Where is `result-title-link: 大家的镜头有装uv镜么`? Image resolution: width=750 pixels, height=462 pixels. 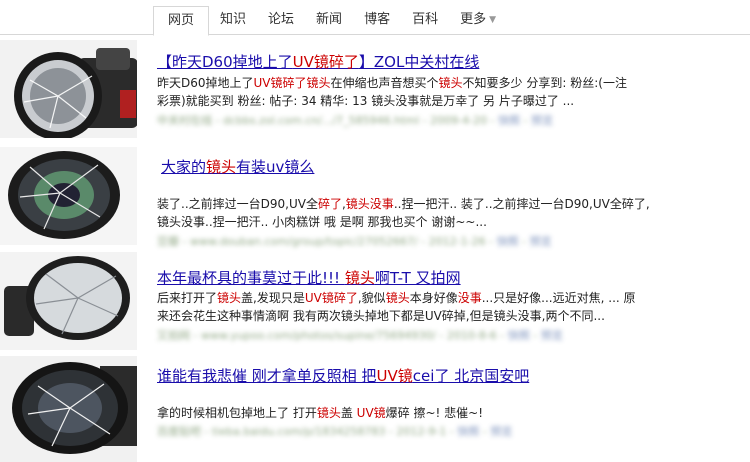 result-title-link: 大家的镜头有装uv镜么 is located at coordinates (237, 167).